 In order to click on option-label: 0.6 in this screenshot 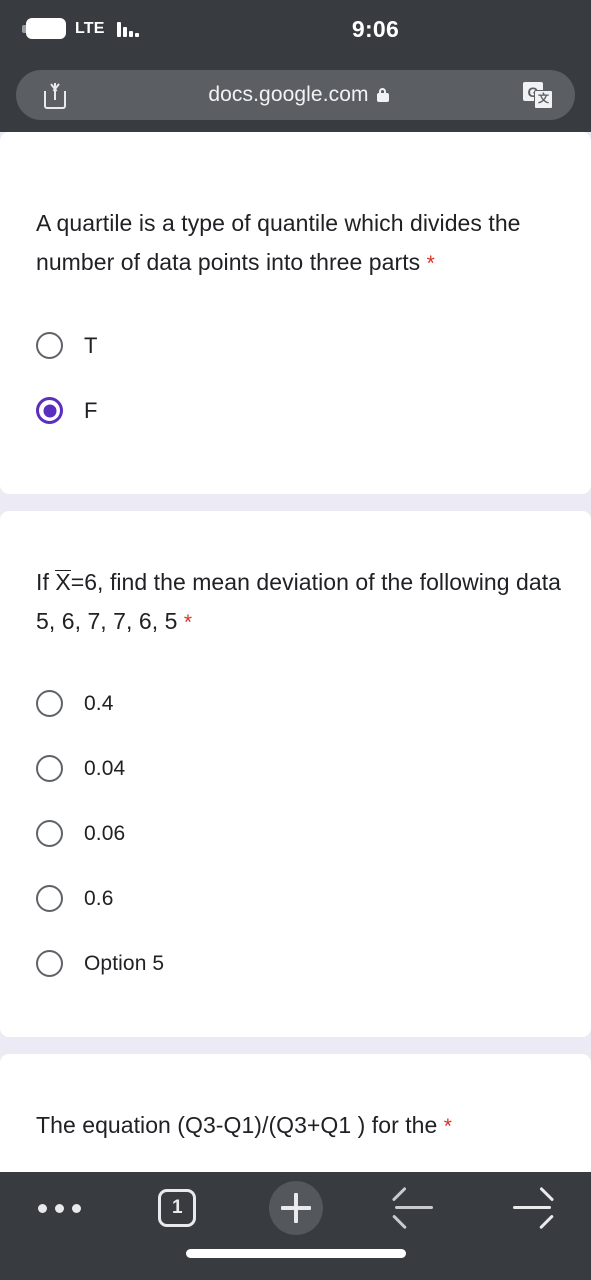, I will do `click(99, 898)`.